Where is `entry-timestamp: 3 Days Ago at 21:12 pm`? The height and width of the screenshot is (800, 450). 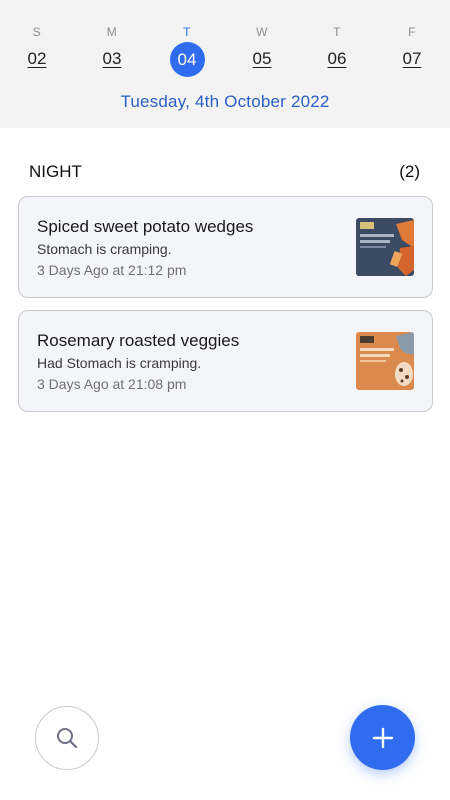
entry-timestamp: 3 Days Ago at 21:12 pm is located at coordinates (112, 270).